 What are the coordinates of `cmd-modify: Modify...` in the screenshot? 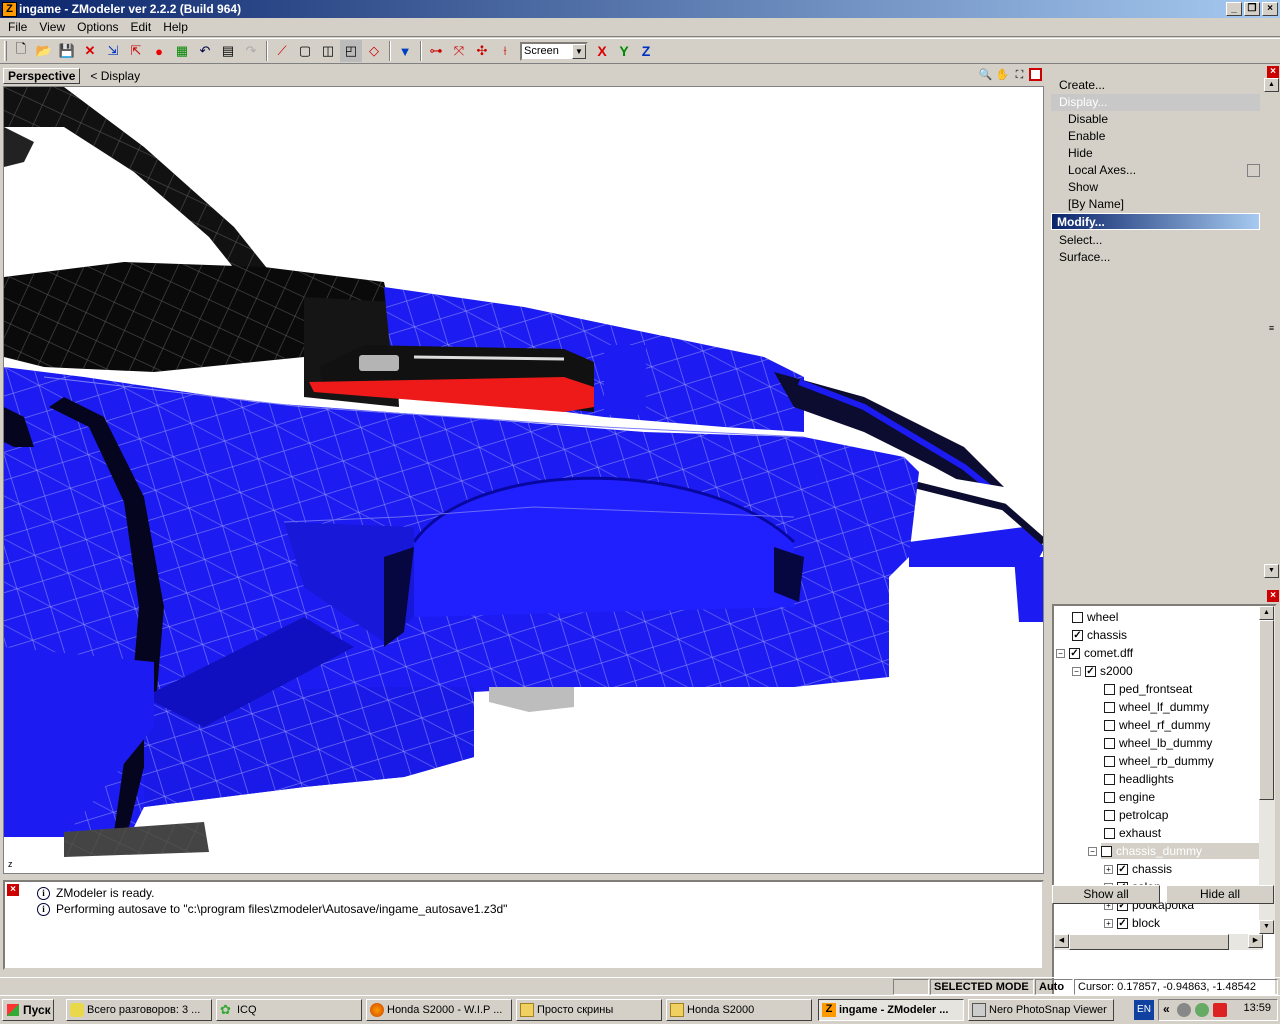 It's located at (1155, 221).